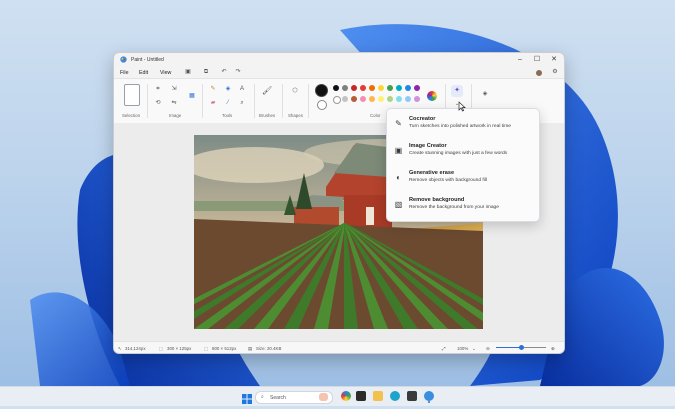 The height and width of the screenshot is (409, 675). What do you see at coordinates (174, 103) in the screenshot?
I see `flip-icon: ⇋` at bounding box center [174, 103].